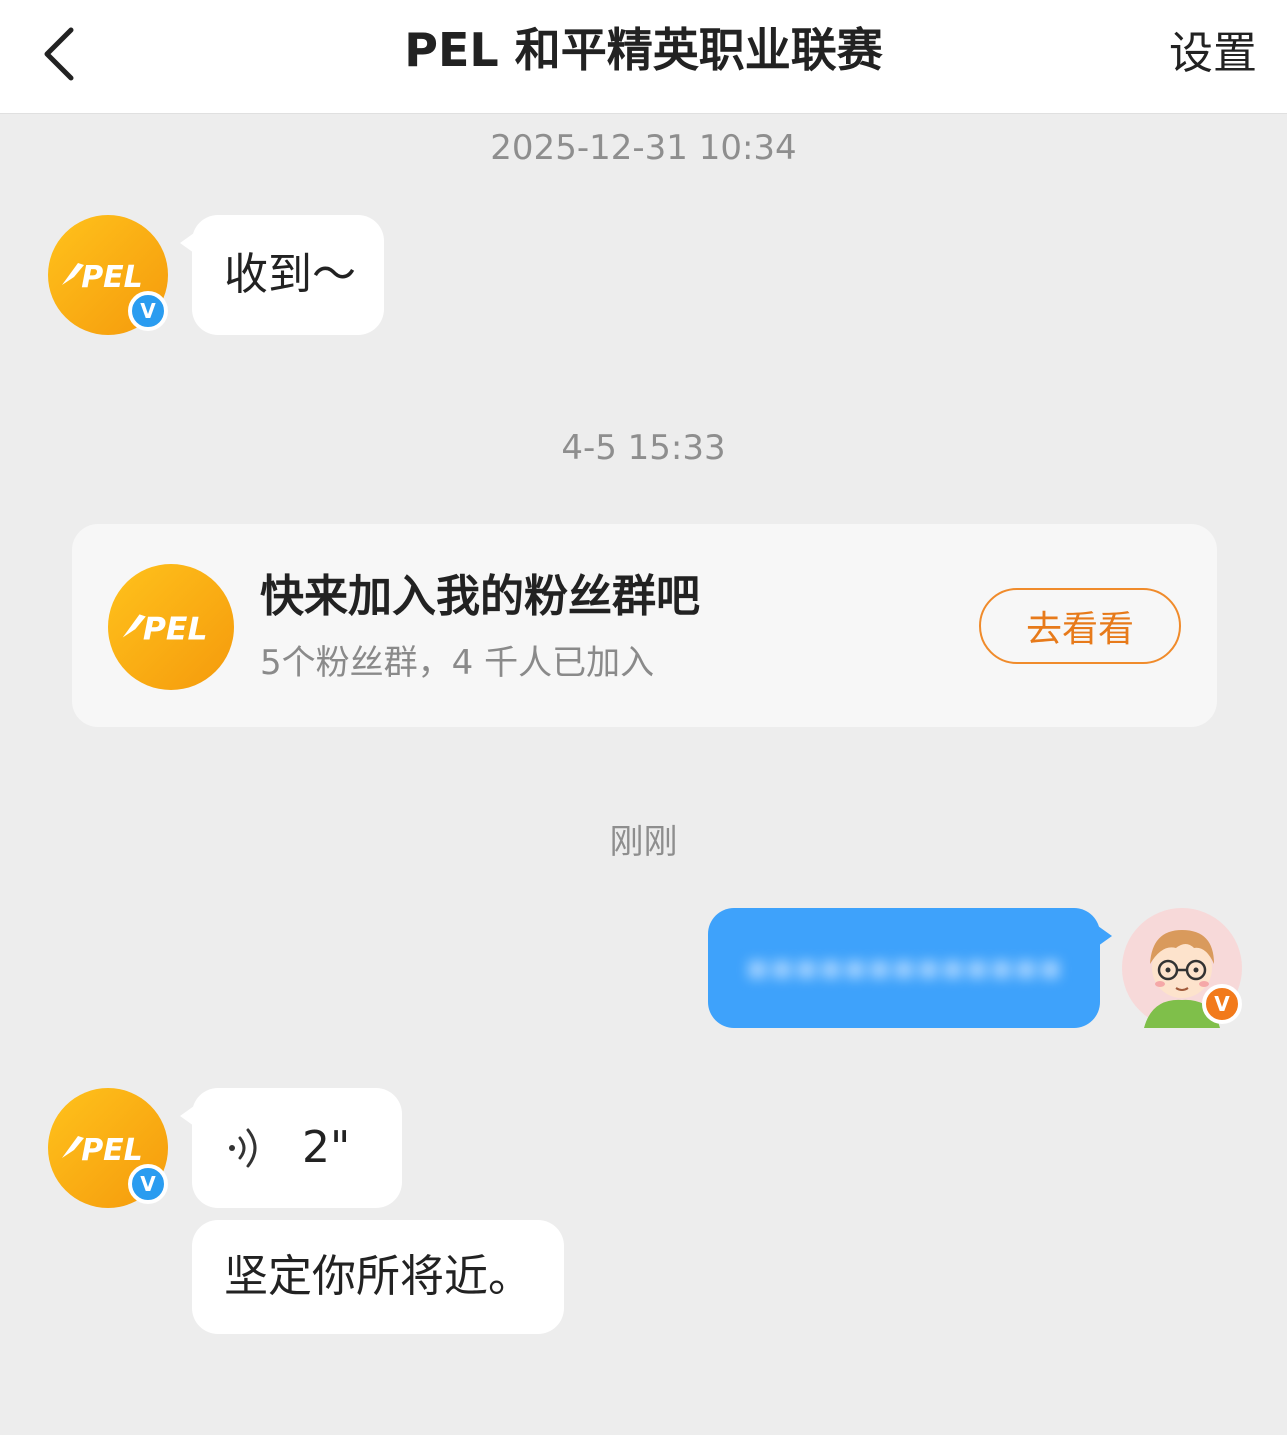  I want to click on message-text-blurred: ▪▪▪▪▪▪▪▪▪▪▪▪▪, so click(904, 967).